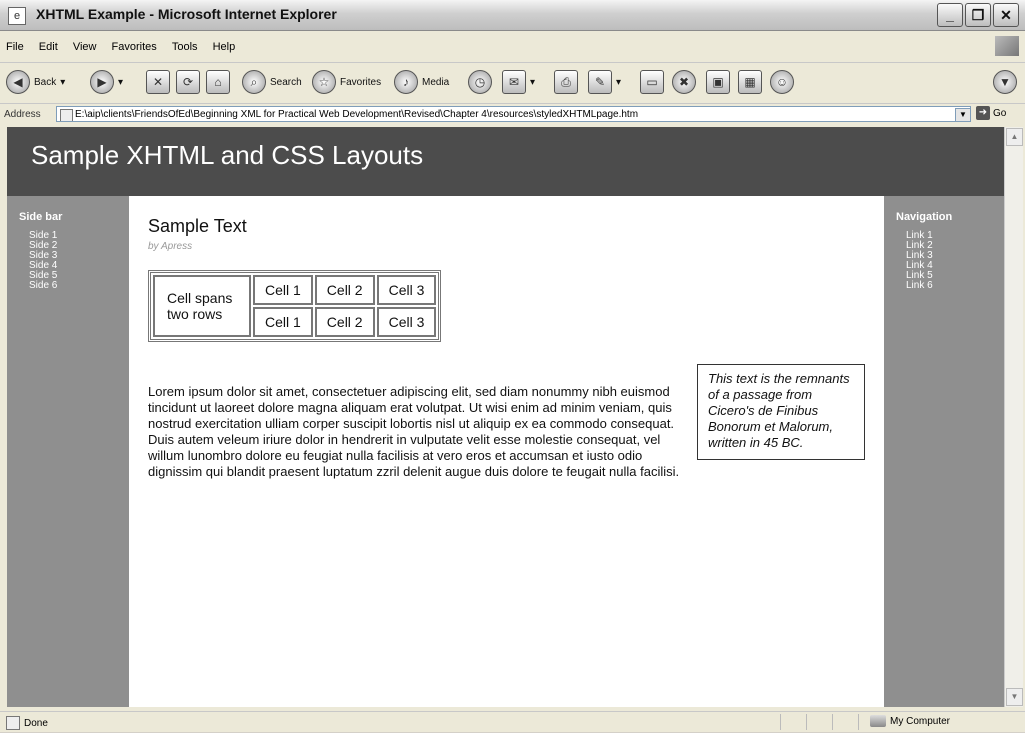  What do you see at coordinates (185, 47) in the screenshot?
I see `menu-tools: Tools` at bounding box center [185, 47].